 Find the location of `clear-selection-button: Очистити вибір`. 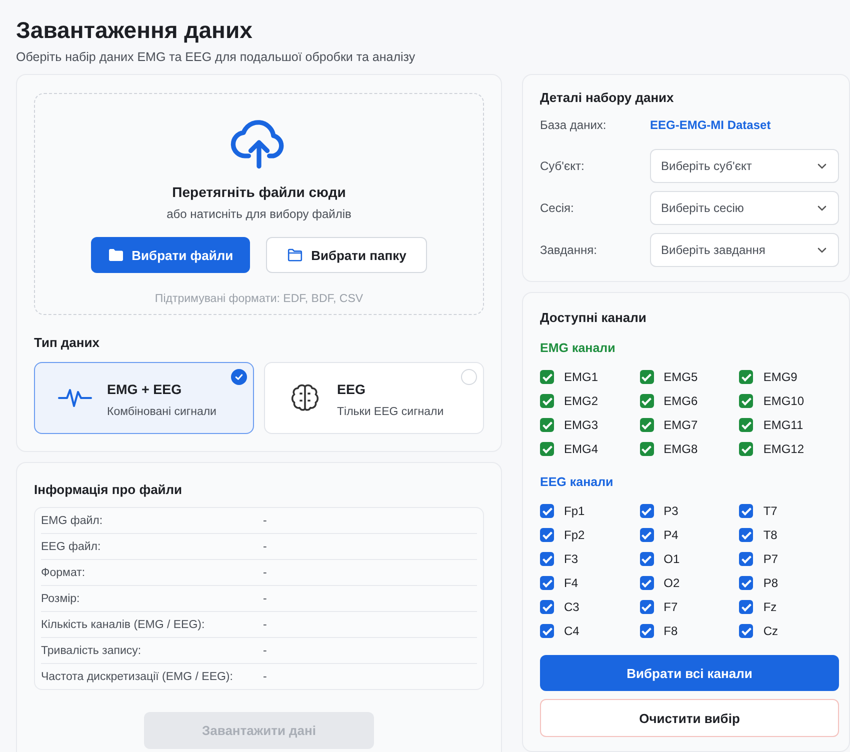

clear-selection-button: Очистити вибір is located at coordinates (689, 718).